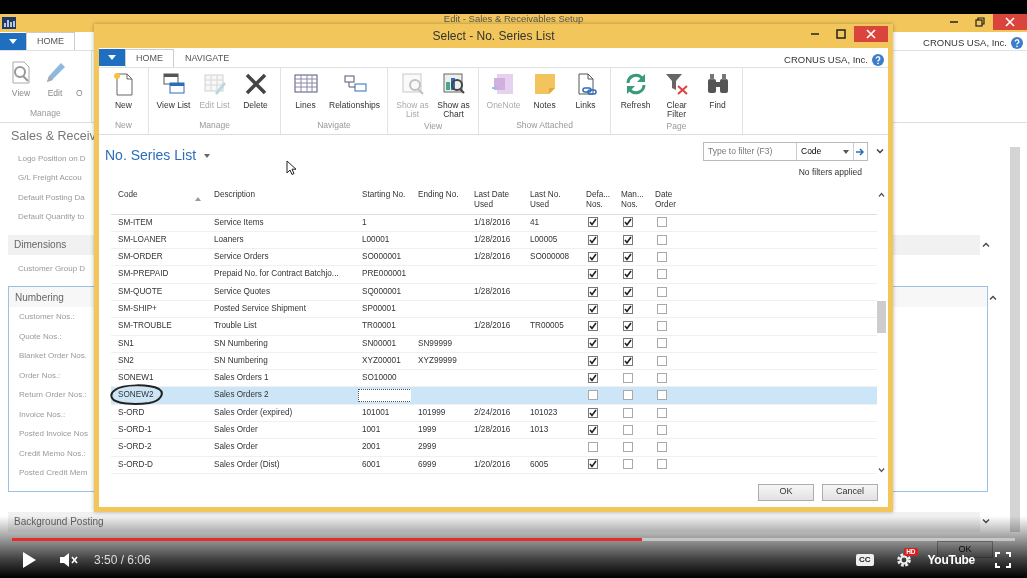  I want to click on fullscreen-button, so click(1003, 560).